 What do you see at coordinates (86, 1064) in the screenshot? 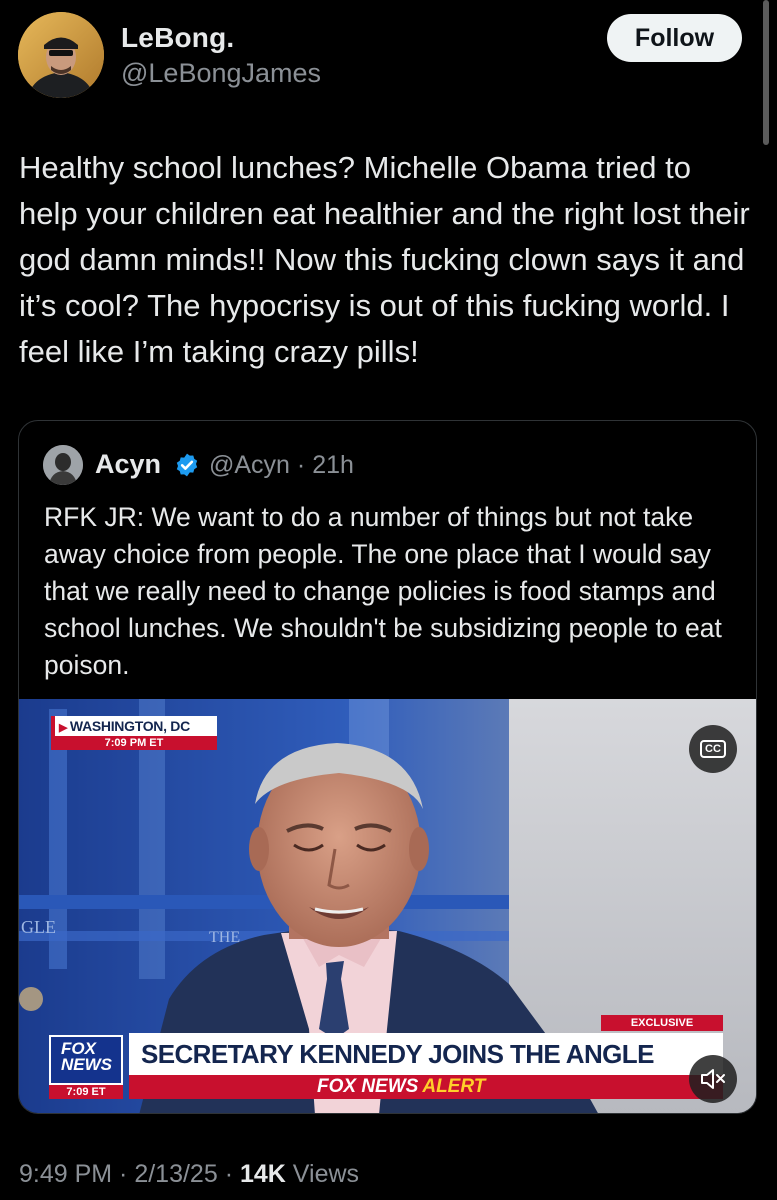
I see `logo-line-2: NEWS` at bounding box center [86, 1064].